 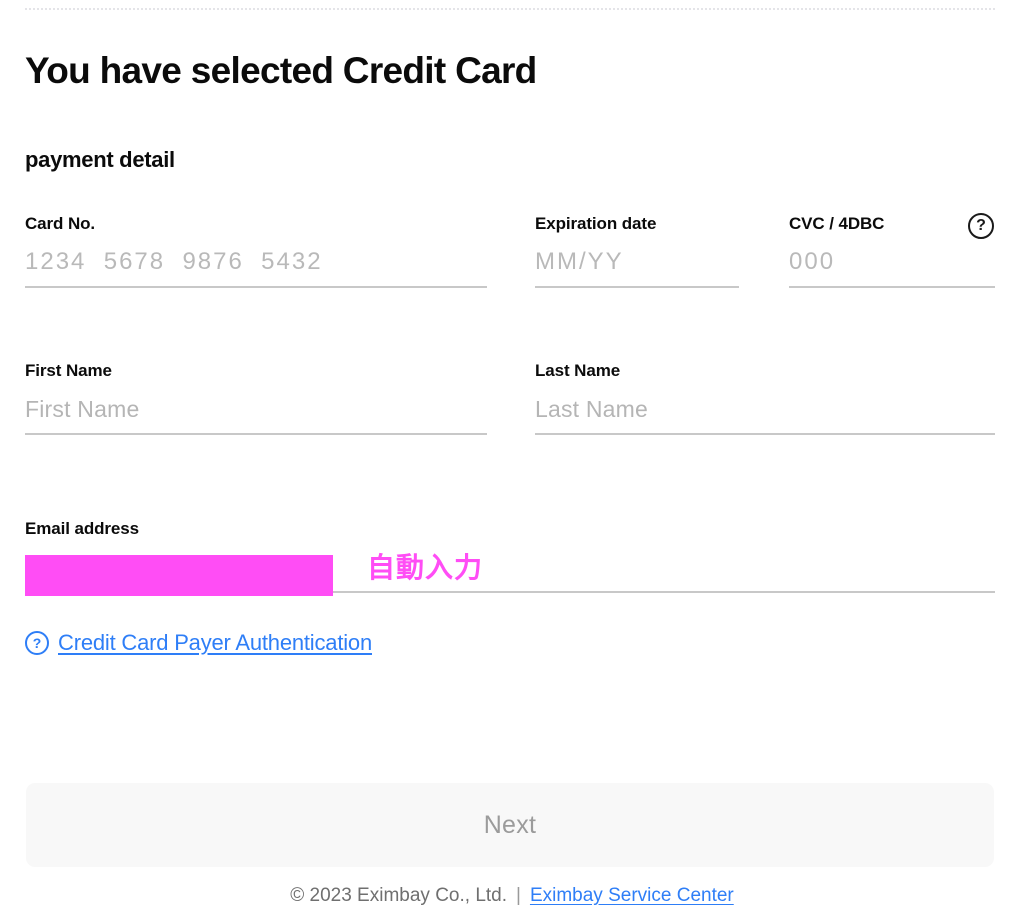 I want to click on last-name-label: Last Name, so click(x=578, y=370).